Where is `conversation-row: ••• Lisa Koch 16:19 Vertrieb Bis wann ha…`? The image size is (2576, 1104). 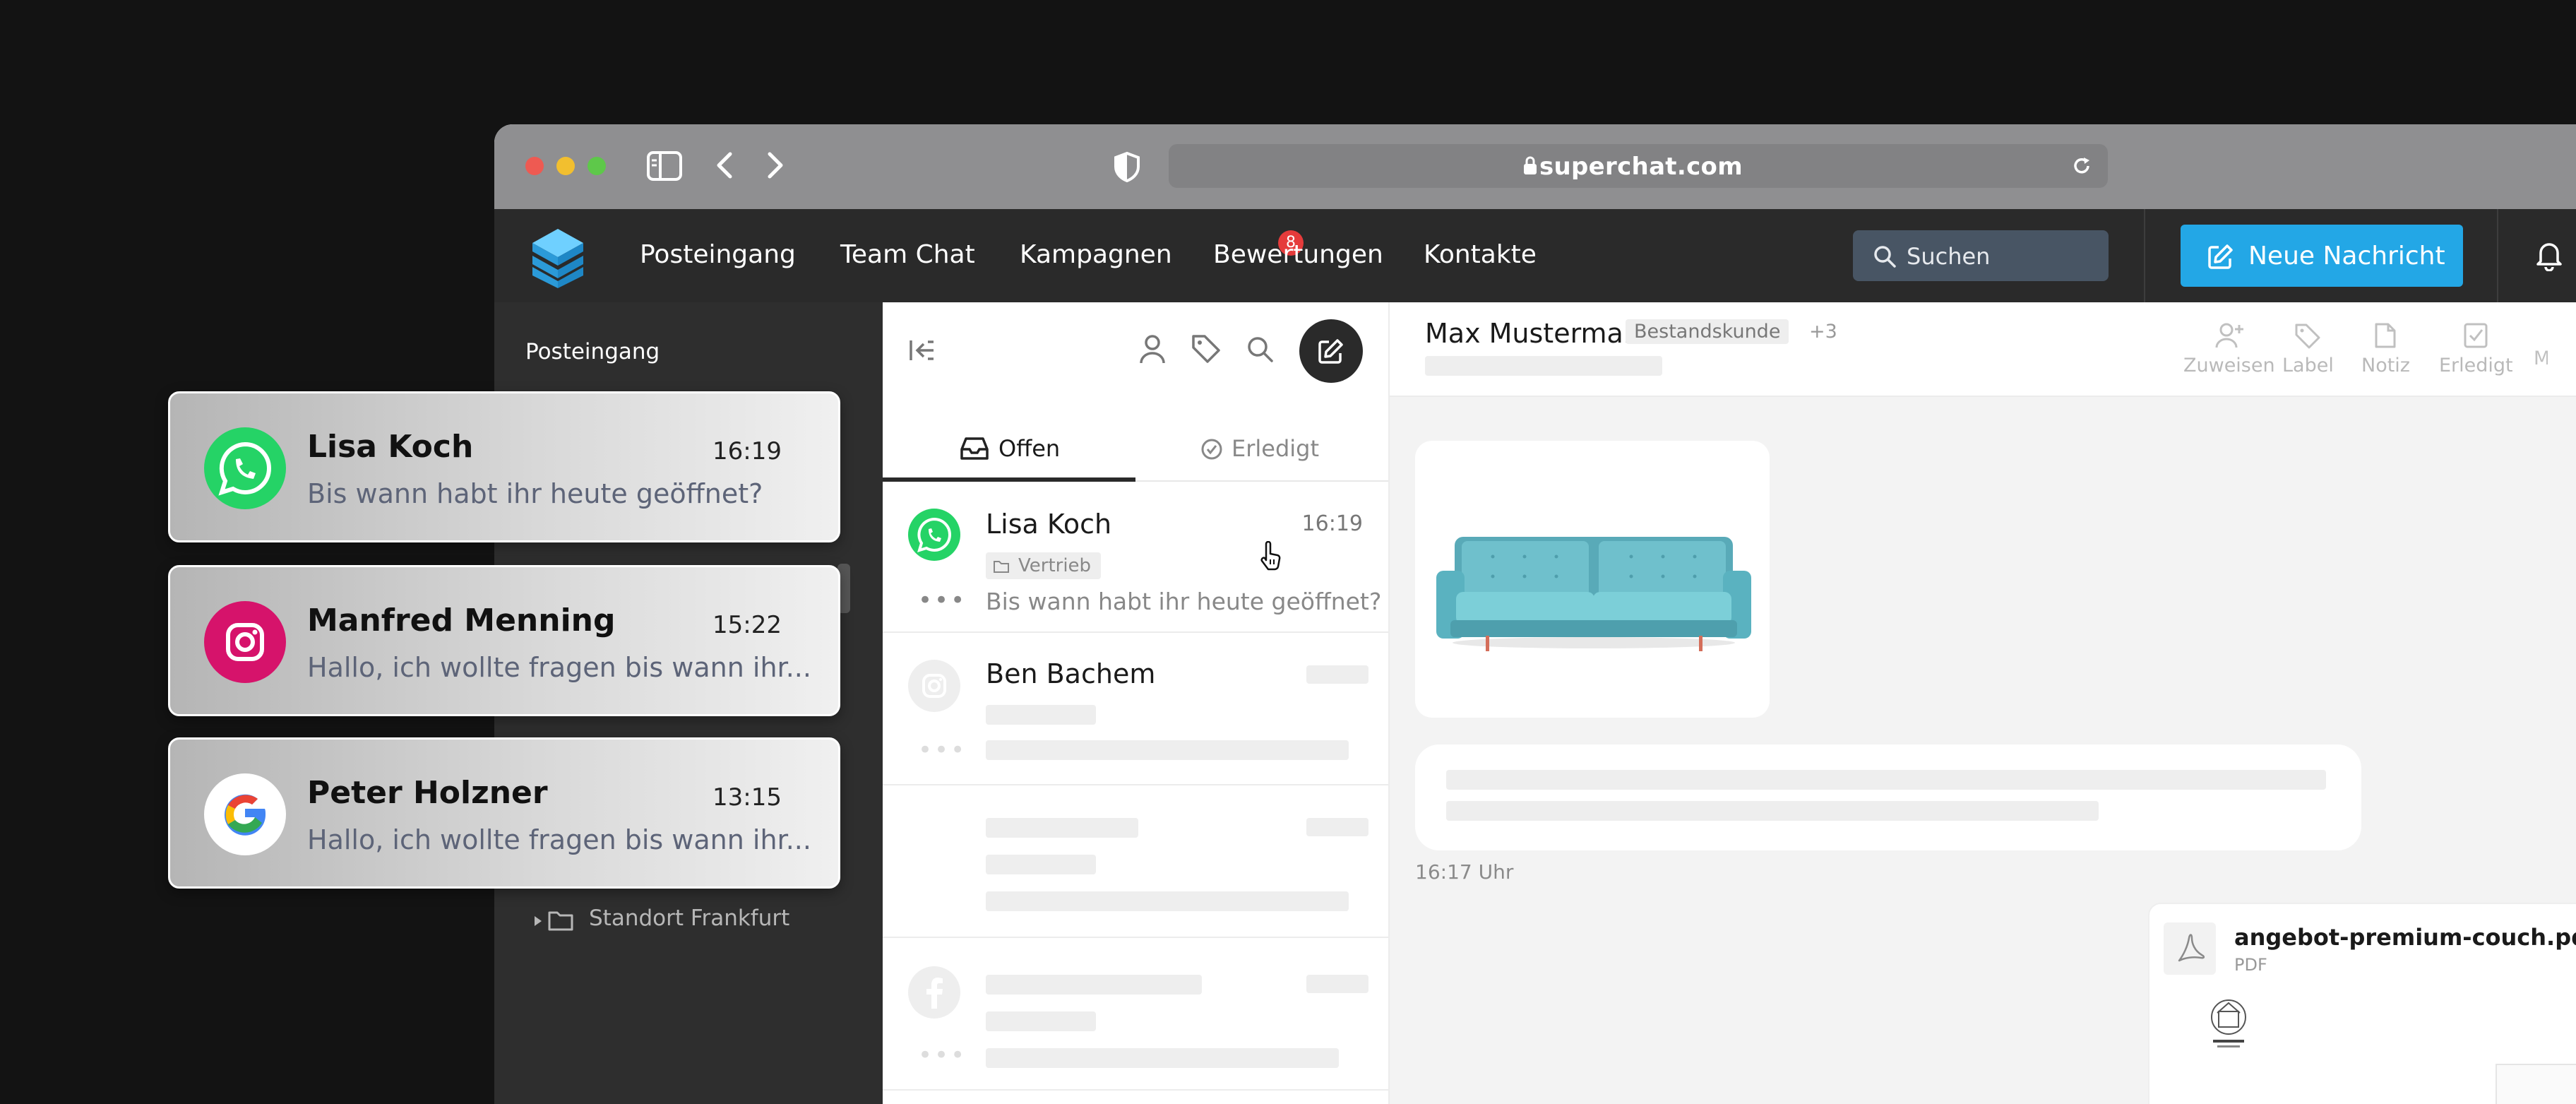 conversation-row: ••• Lisa Koch 16:19 Vertrieb Bis wann ha… is located at coordinates (1135, 557).